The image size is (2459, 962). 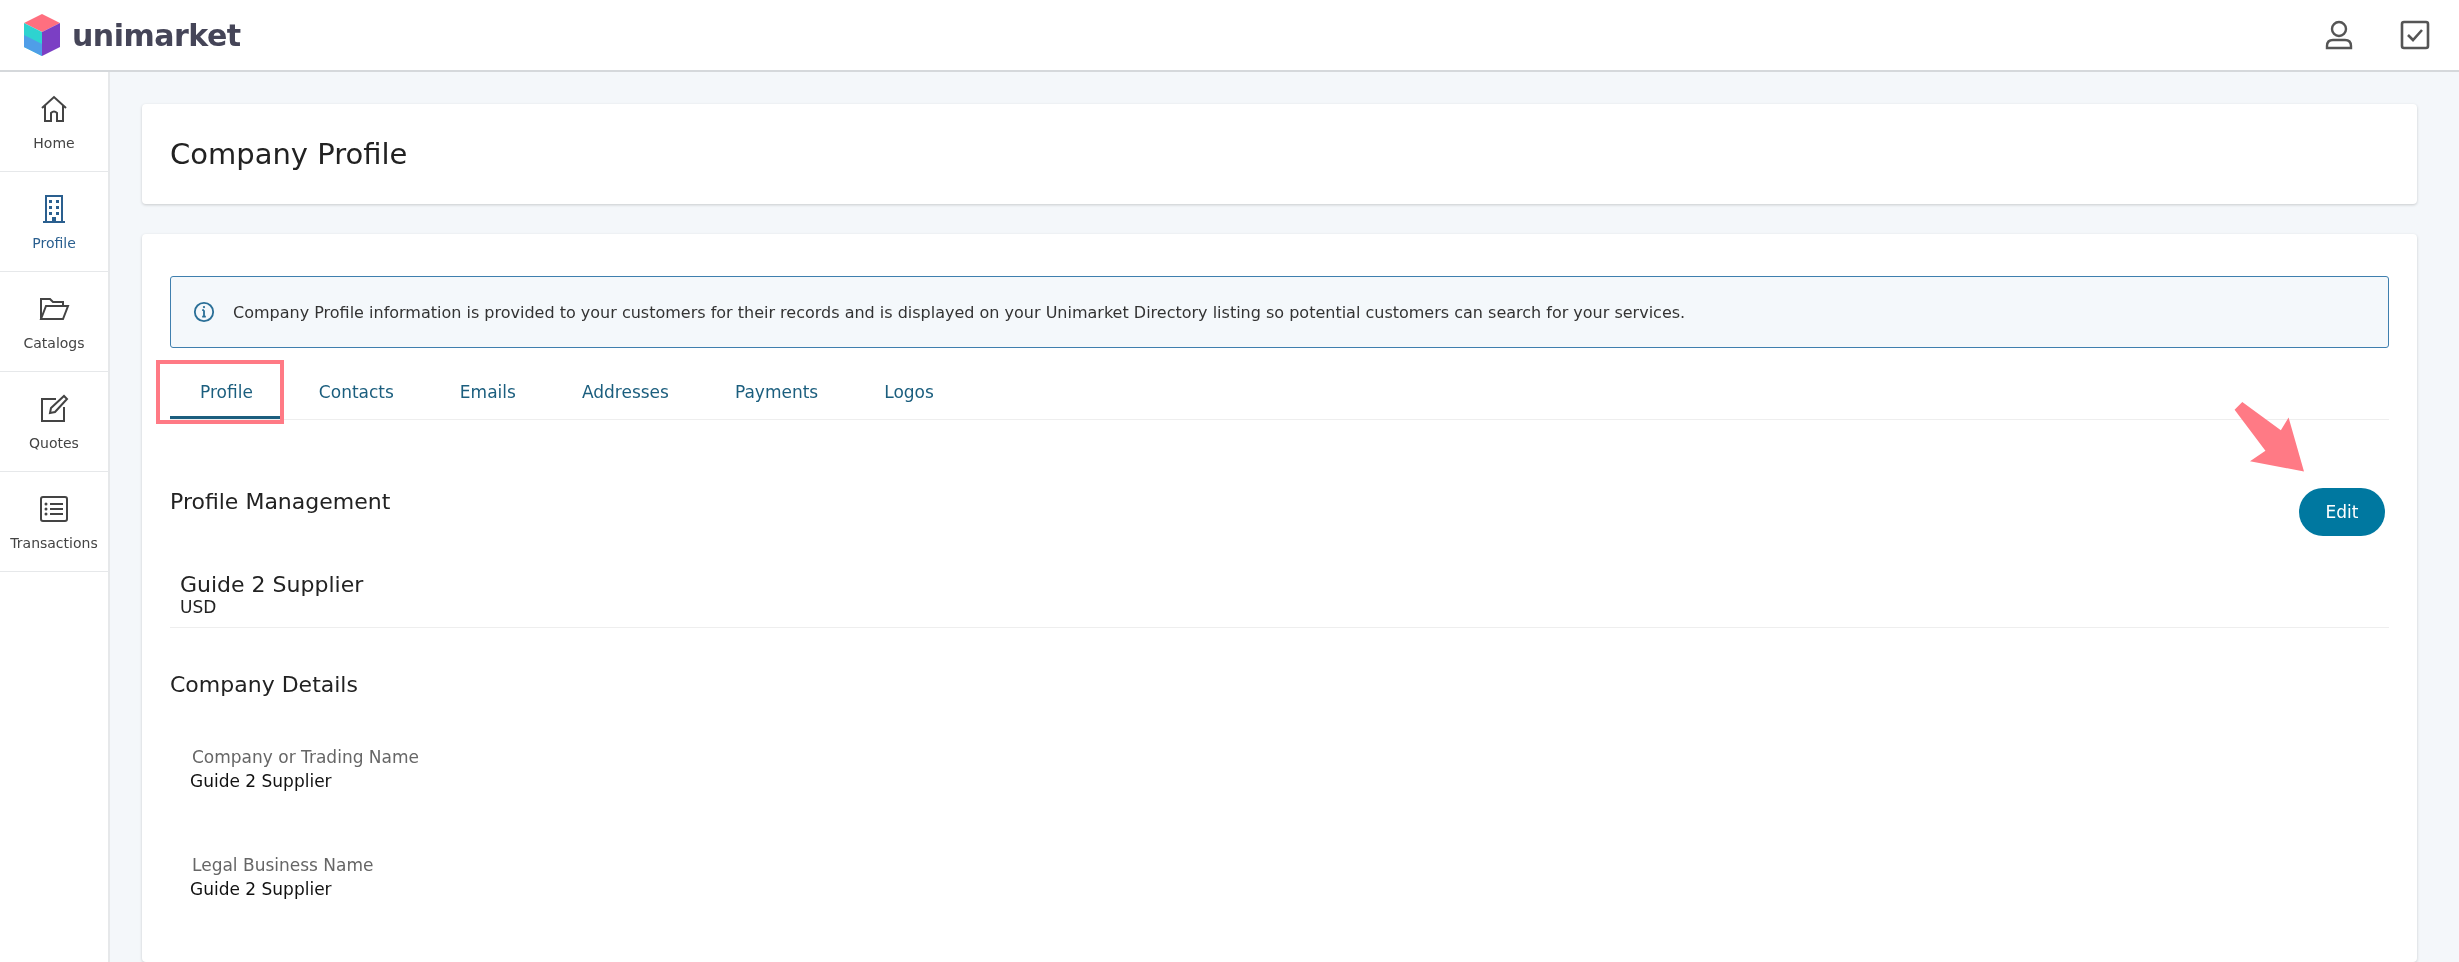 I want to click on info-icon, so click(x=204, y=312).